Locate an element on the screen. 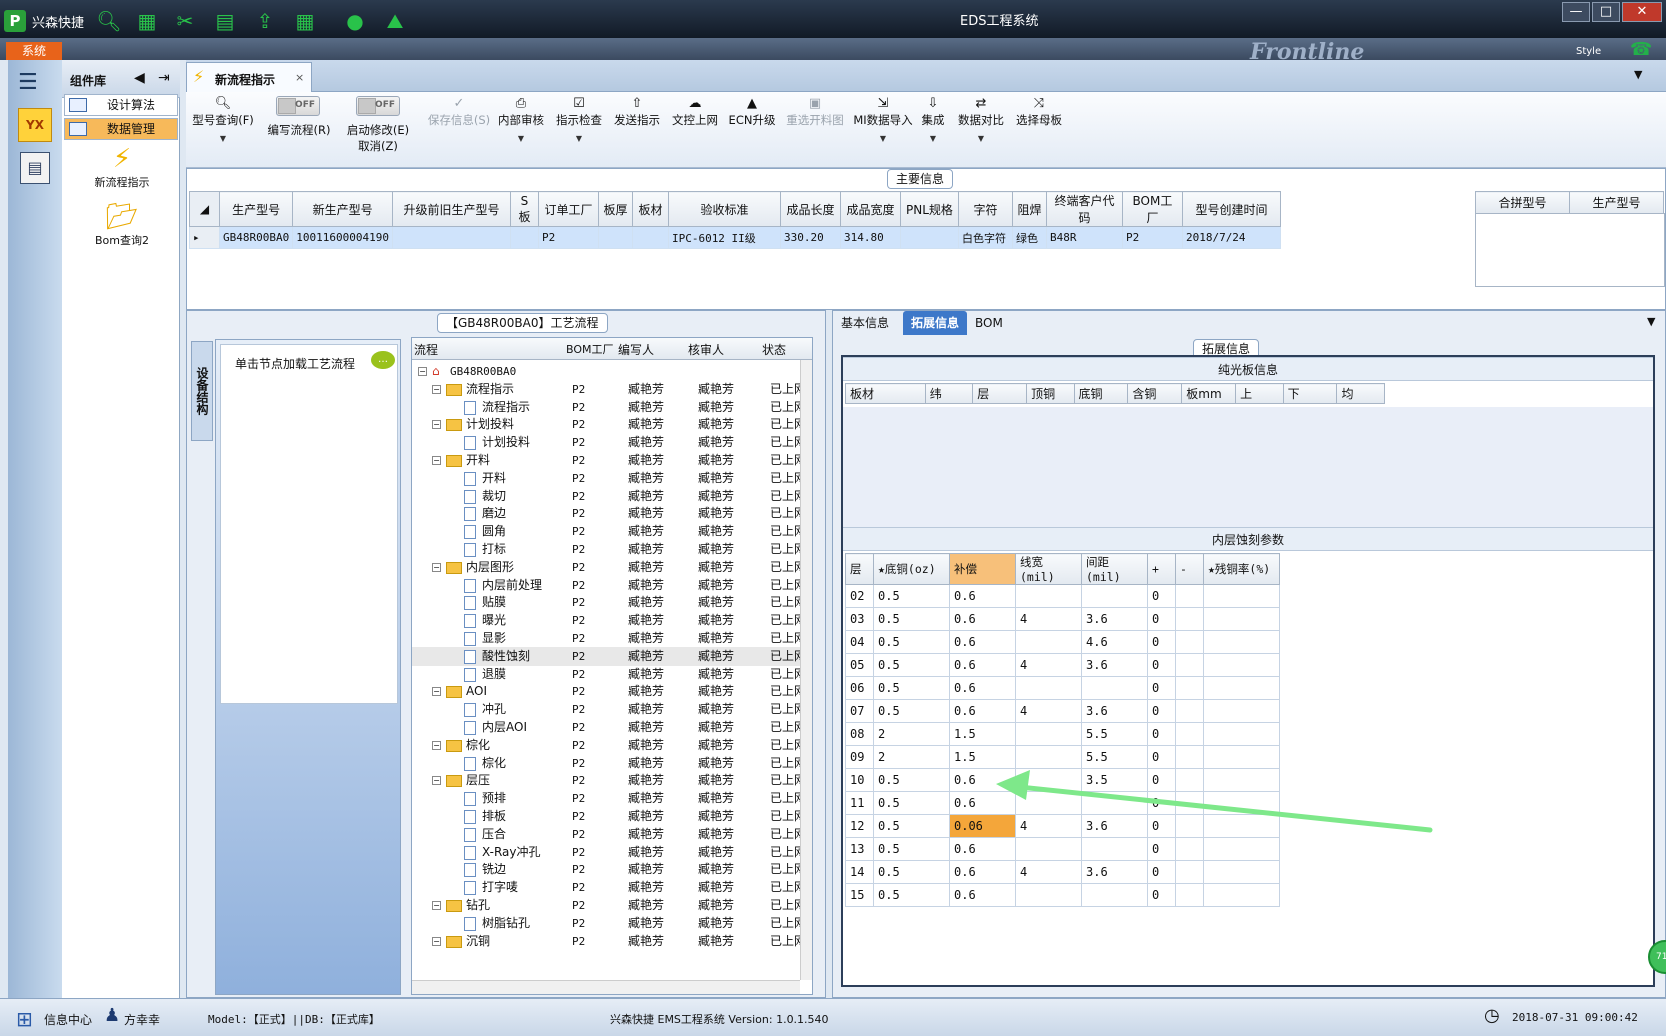  table-row: 05 0.5 0.6 4 3.6 0 is located at coordinates (1062, 665).